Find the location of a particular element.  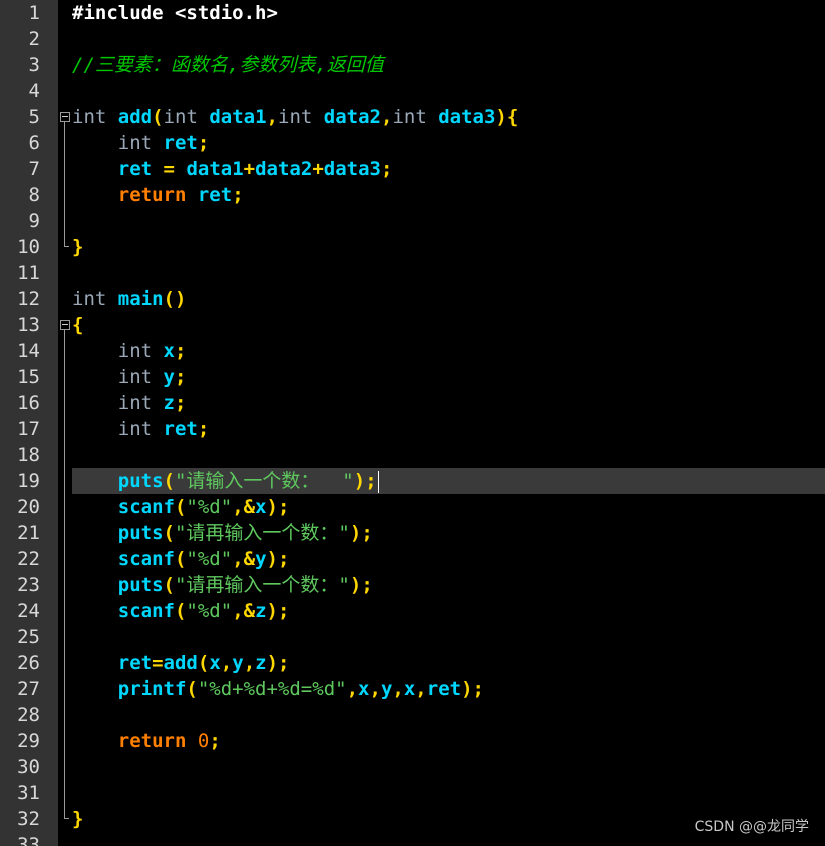

line-number: 6 is located at coordinates (34, 143).